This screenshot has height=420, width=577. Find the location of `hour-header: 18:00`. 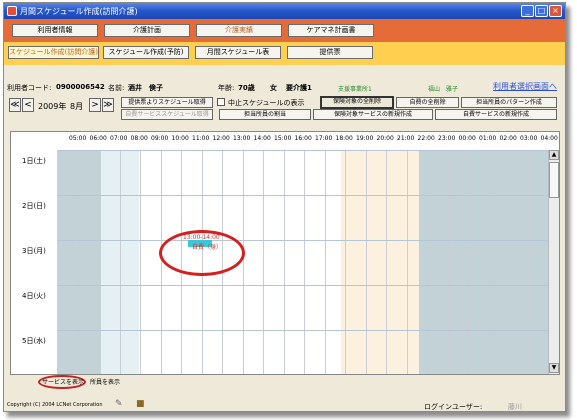

hour-header: 18:00 is located at coordinates (344, 138).